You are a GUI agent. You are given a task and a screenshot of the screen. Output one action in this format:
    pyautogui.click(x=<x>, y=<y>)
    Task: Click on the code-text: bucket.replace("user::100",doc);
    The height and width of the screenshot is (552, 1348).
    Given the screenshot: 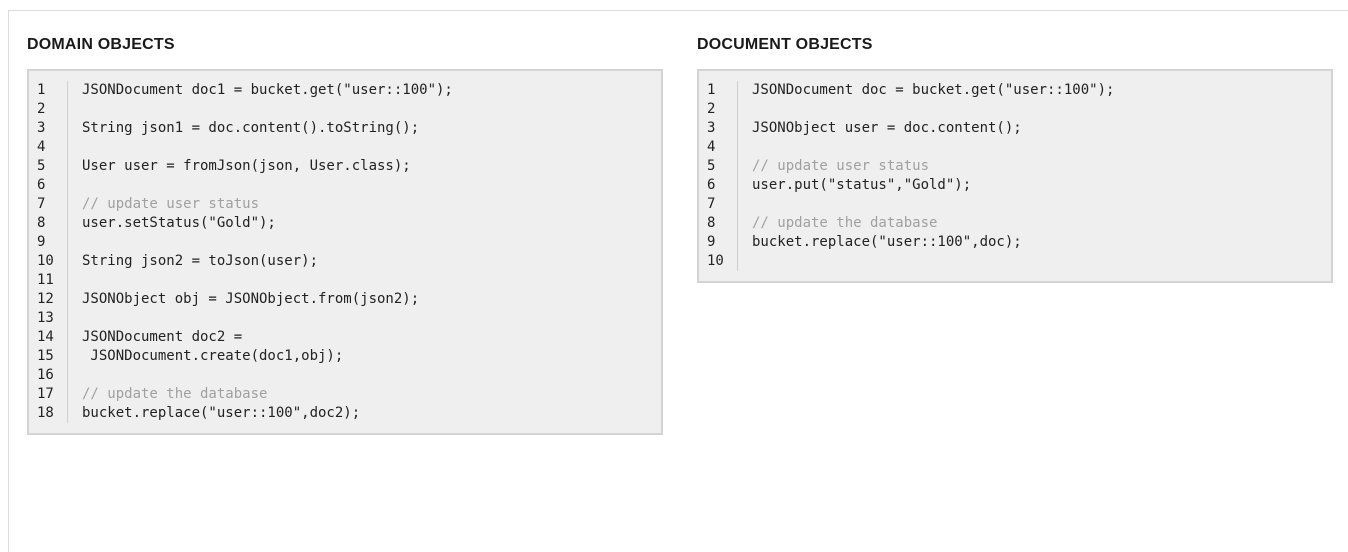 What is the action you would take?
    pyautogui.click(x=1034, y=242)
    